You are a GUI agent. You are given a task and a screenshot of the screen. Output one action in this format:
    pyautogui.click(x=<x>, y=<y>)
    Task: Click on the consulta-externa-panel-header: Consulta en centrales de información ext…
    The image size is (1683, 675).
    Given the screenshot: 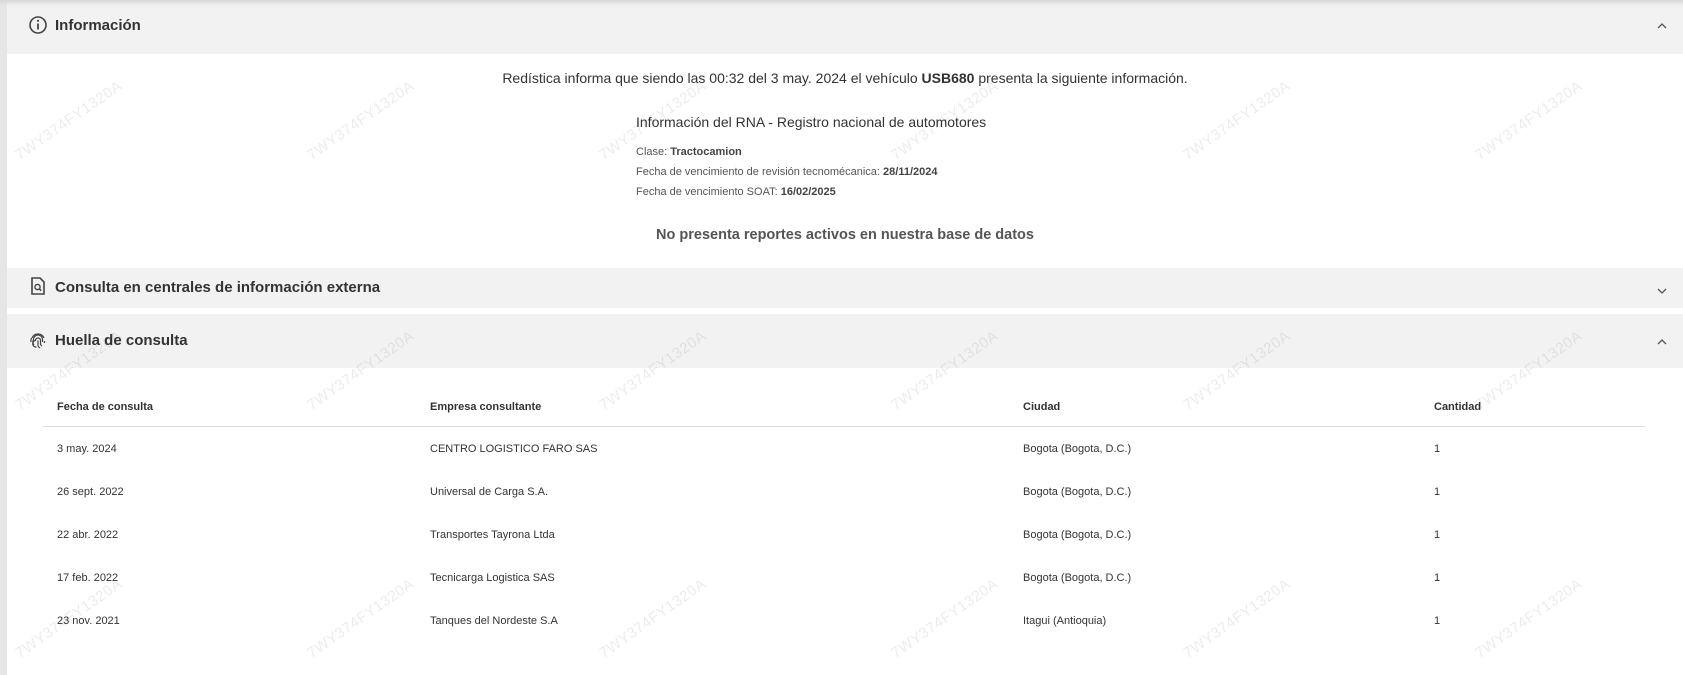 What is the action you would take?
    pyautogui.click(x=845, y=288)
    